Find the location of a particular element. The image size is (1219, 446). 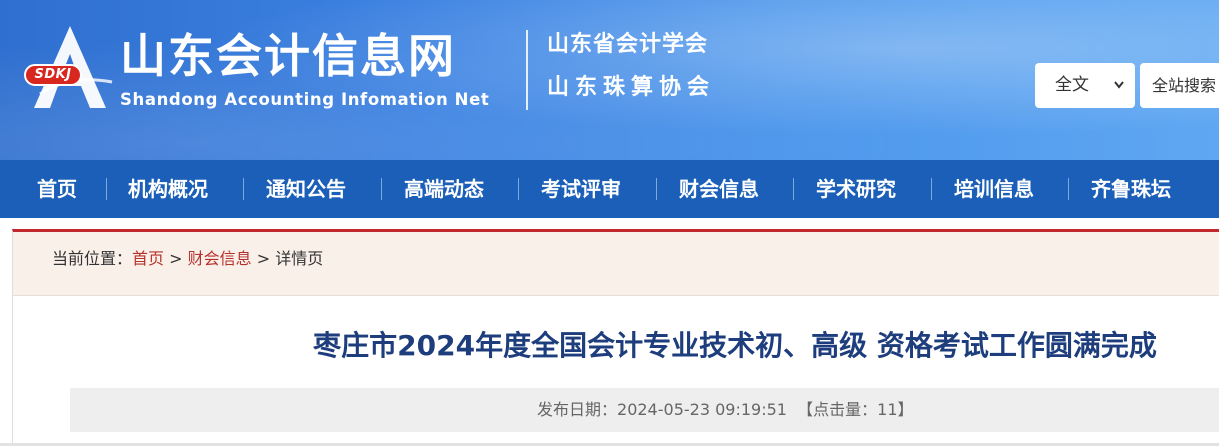

breadcrumb-current: 详情页 is located at coordinates (299, 258).